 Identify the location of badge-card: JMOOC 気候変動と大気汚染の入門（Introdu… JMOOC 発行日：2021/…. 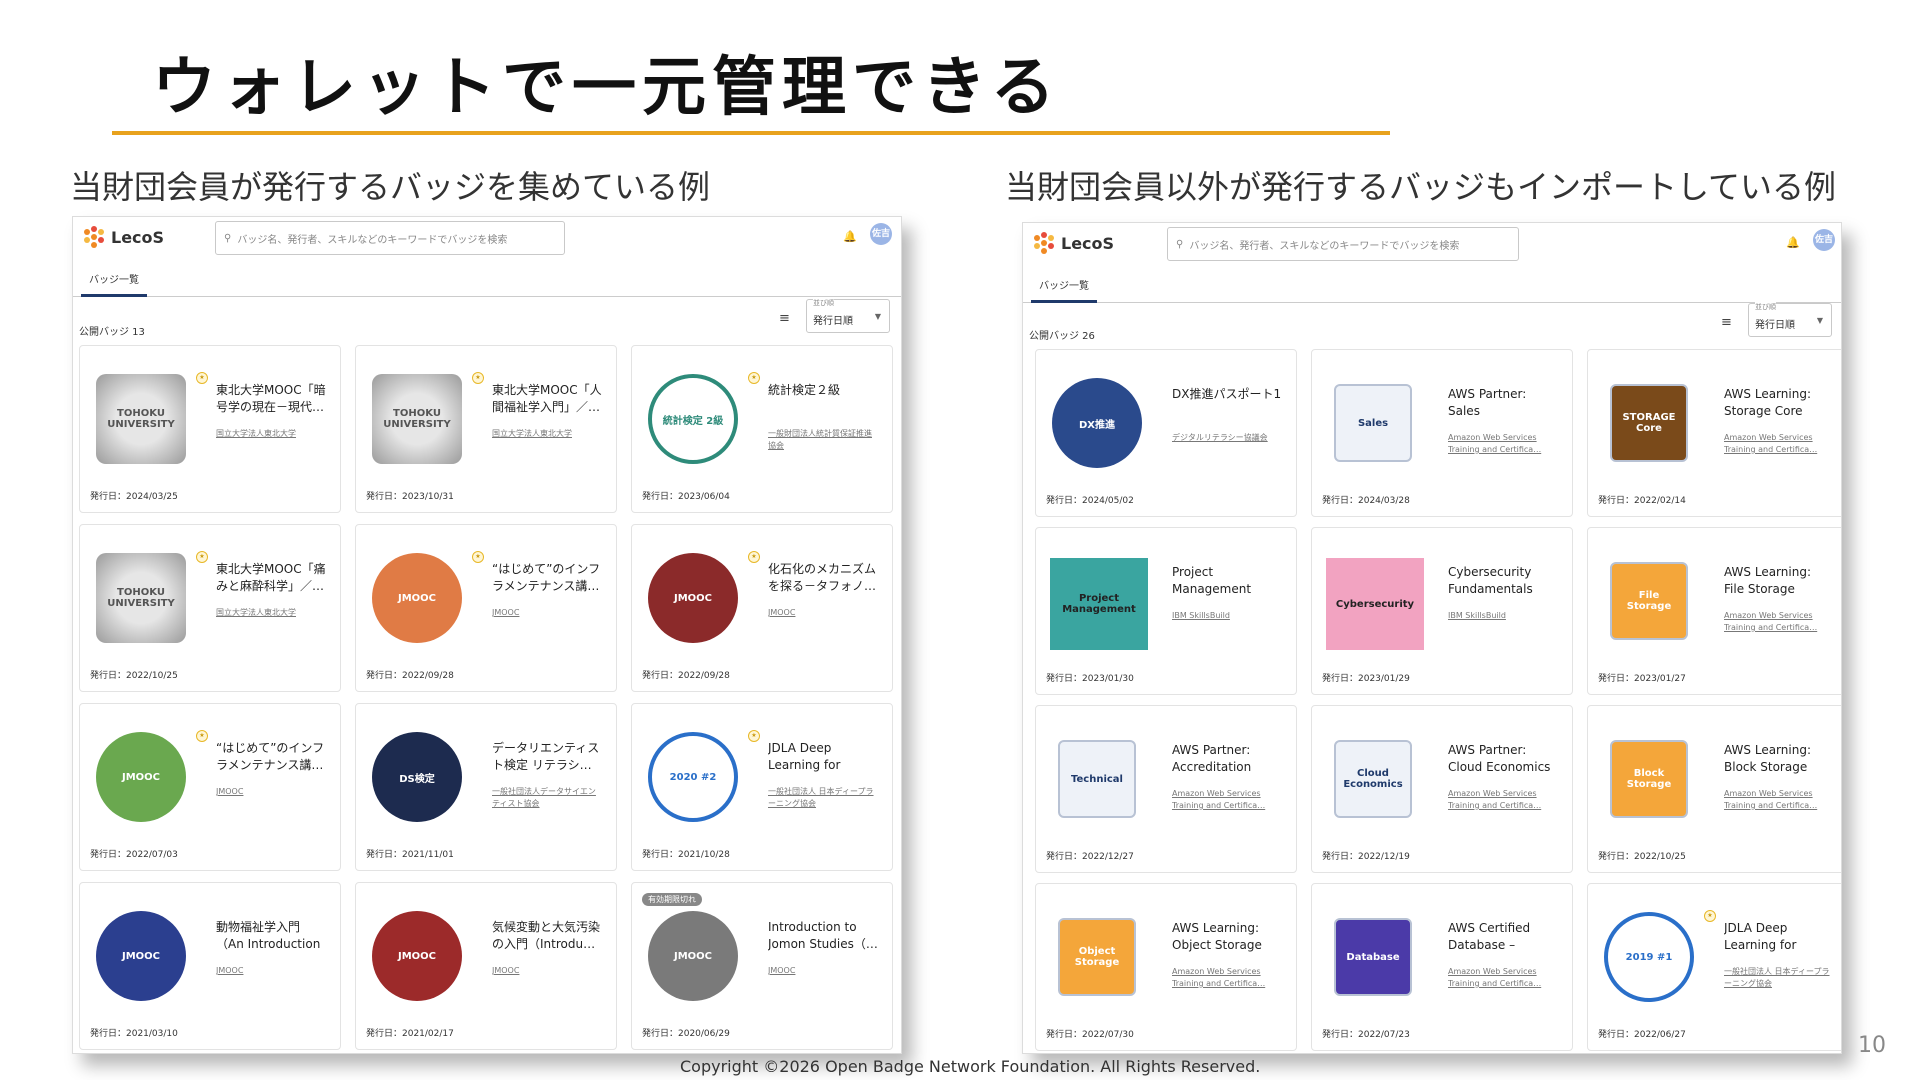
(486, 966).